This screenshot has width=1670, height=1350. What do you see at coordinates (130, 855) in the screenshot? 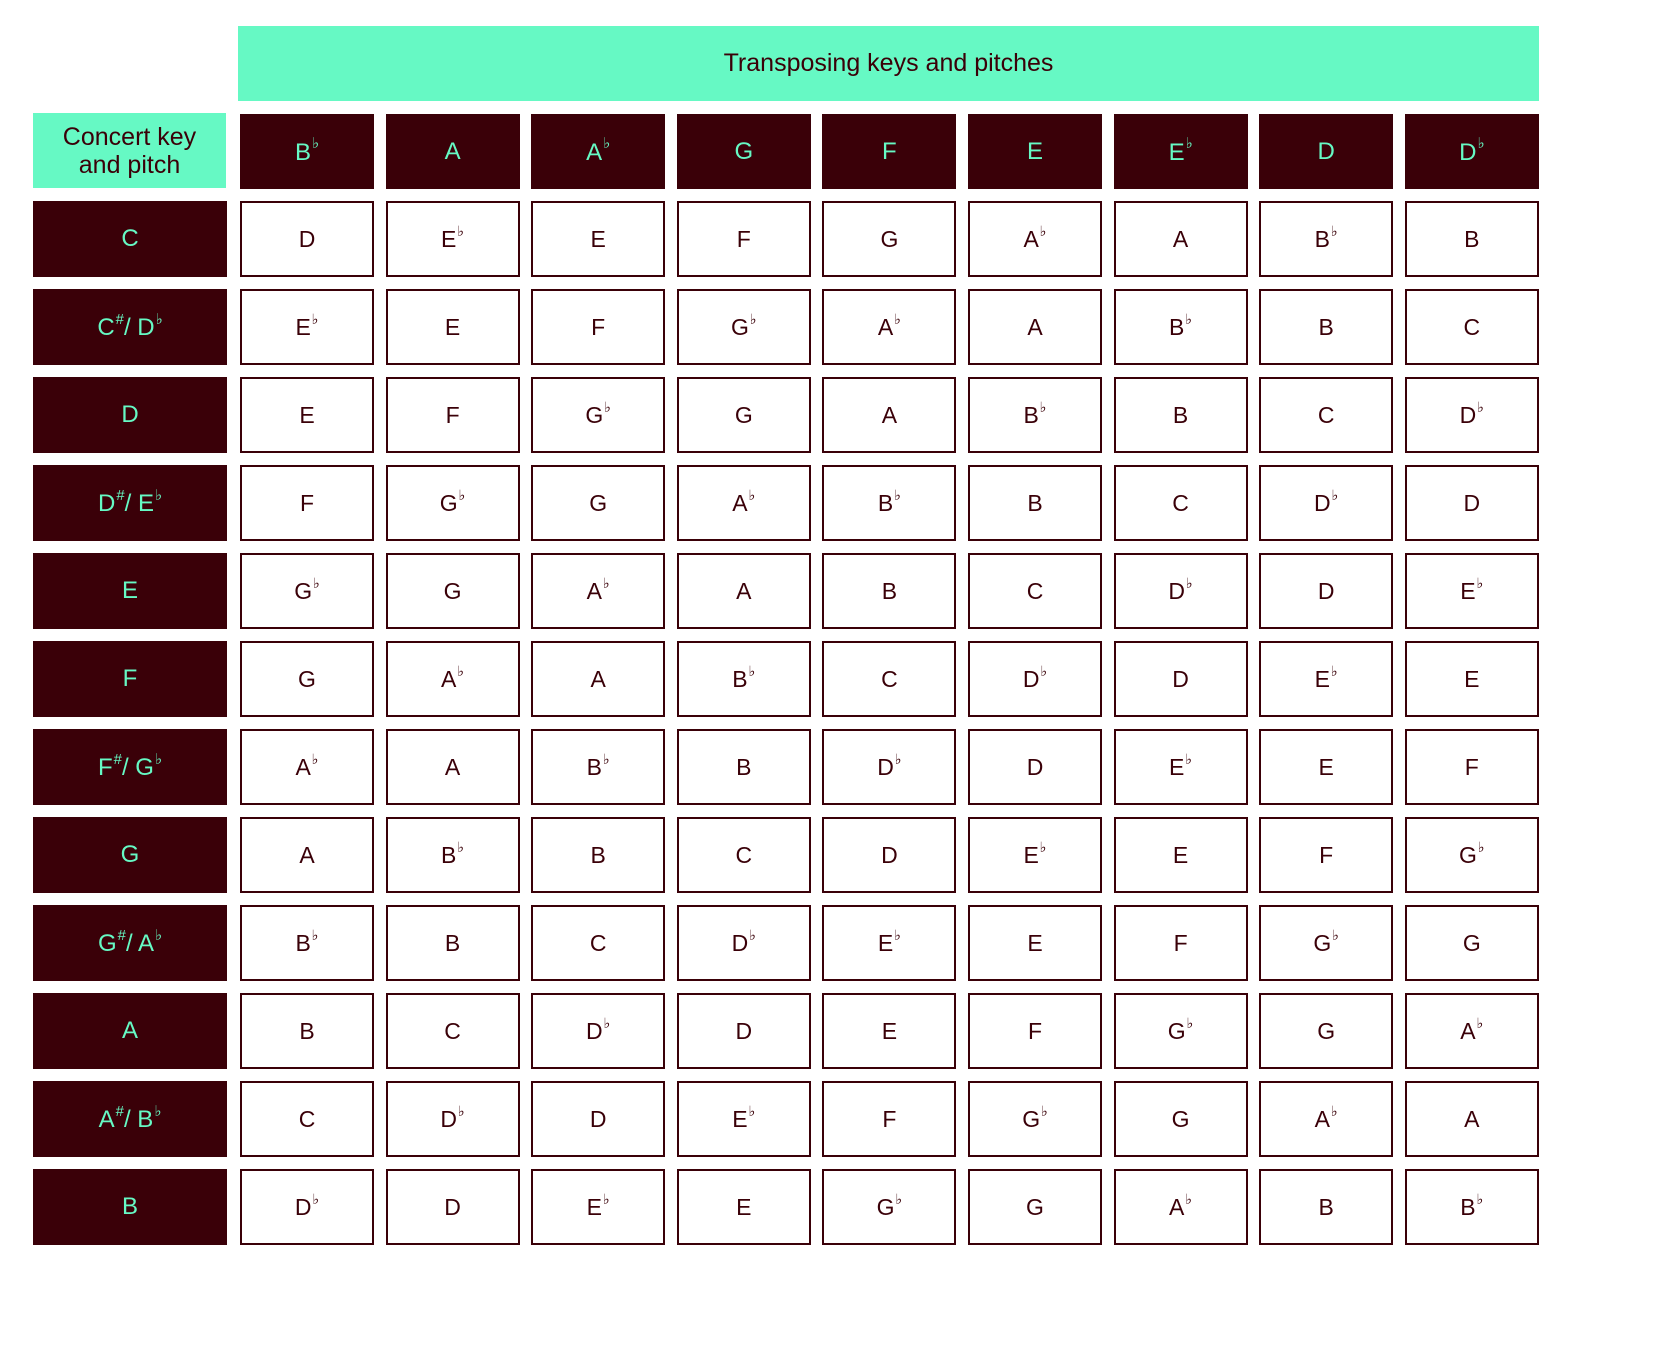
I see `row-header: G` at bounding box center [130, 855].